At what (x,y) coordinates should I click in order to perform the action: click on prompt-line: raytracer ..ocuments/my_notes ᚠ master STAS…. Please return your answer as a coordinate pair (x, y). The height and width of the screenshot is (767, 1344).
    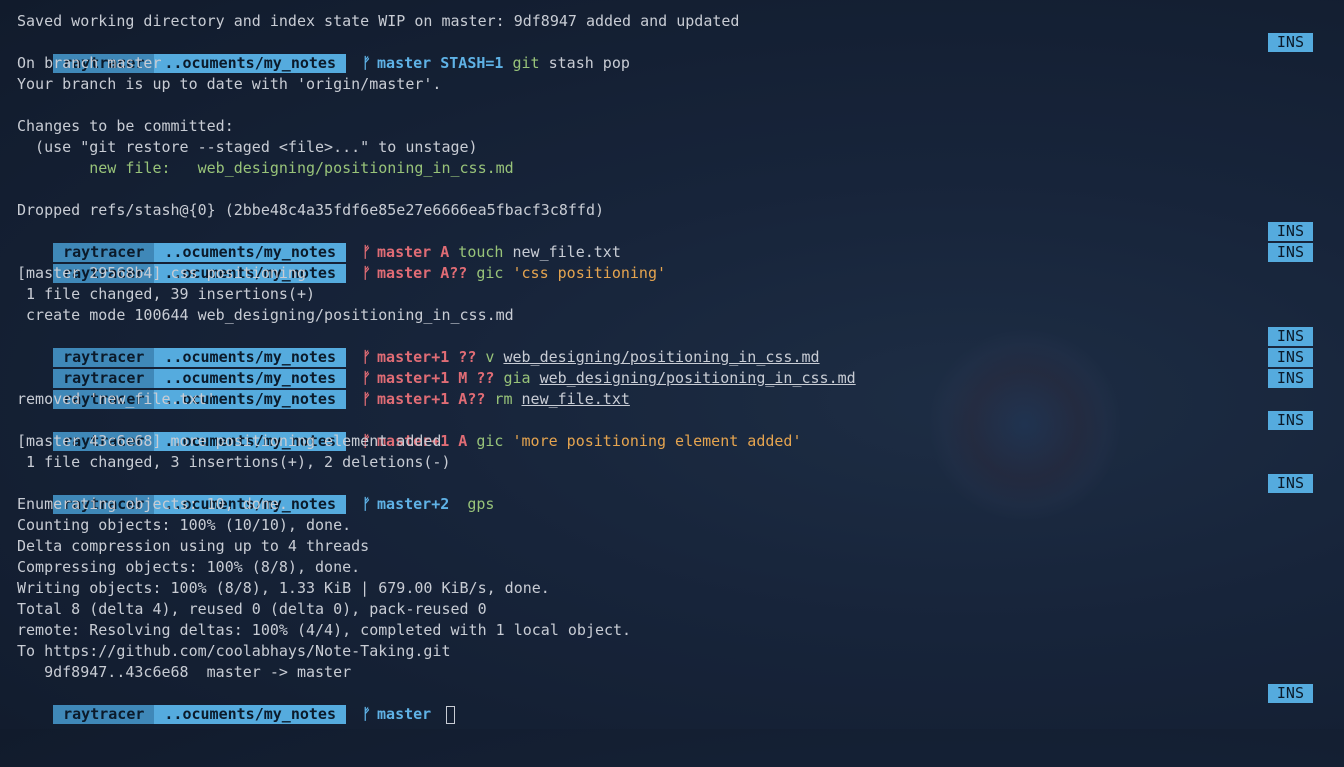
    Looking at the image, I should click on (665, 52).